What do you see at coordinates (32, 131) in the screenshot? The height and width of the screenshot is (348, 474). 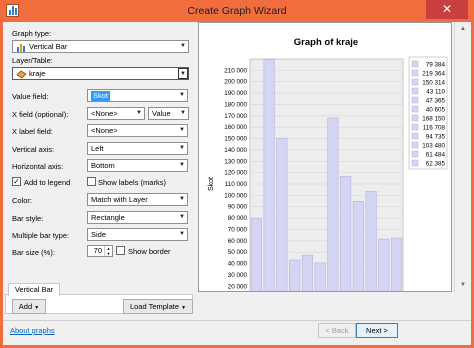 I see `x-label-field-label: X label field:` at bounding box center [32, 131].